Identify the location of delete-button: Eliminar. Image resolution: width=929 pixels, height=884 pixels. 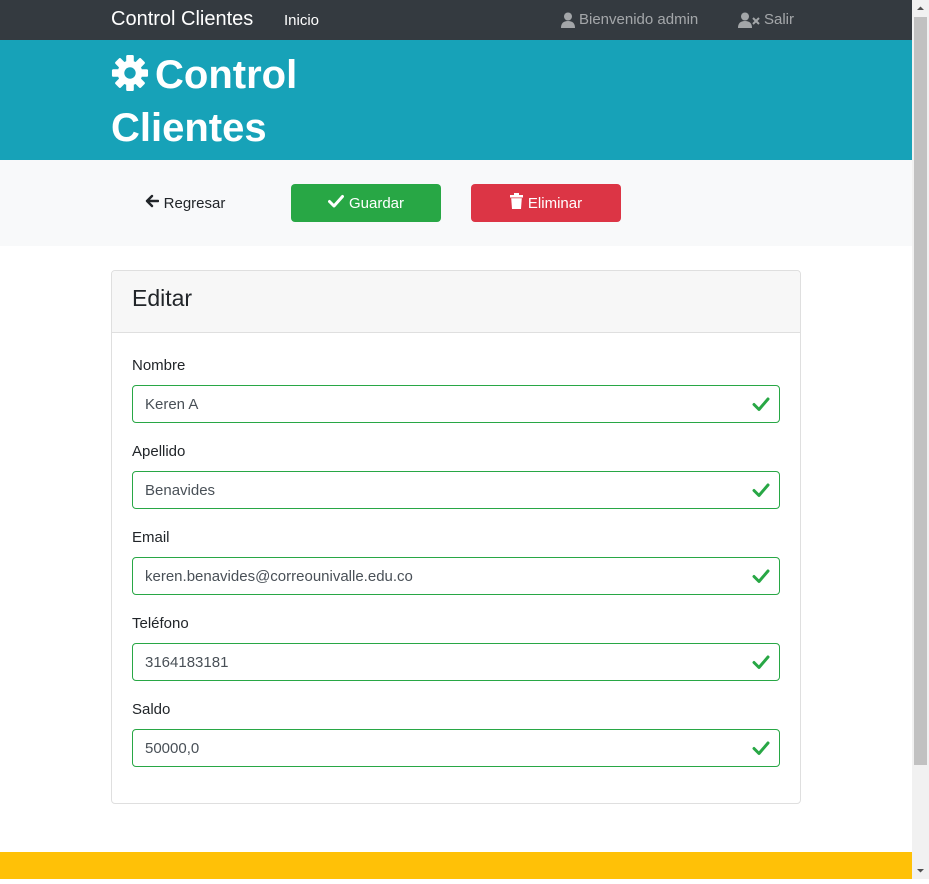
(546, 203).